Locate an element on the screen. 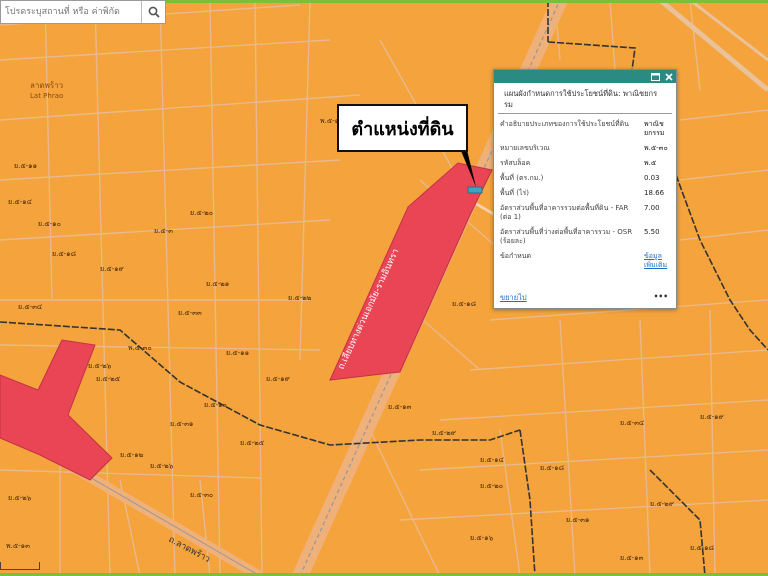 The width and height of the screenshot is (768, 576). maximize-icon is located at coordinates (655, 76).